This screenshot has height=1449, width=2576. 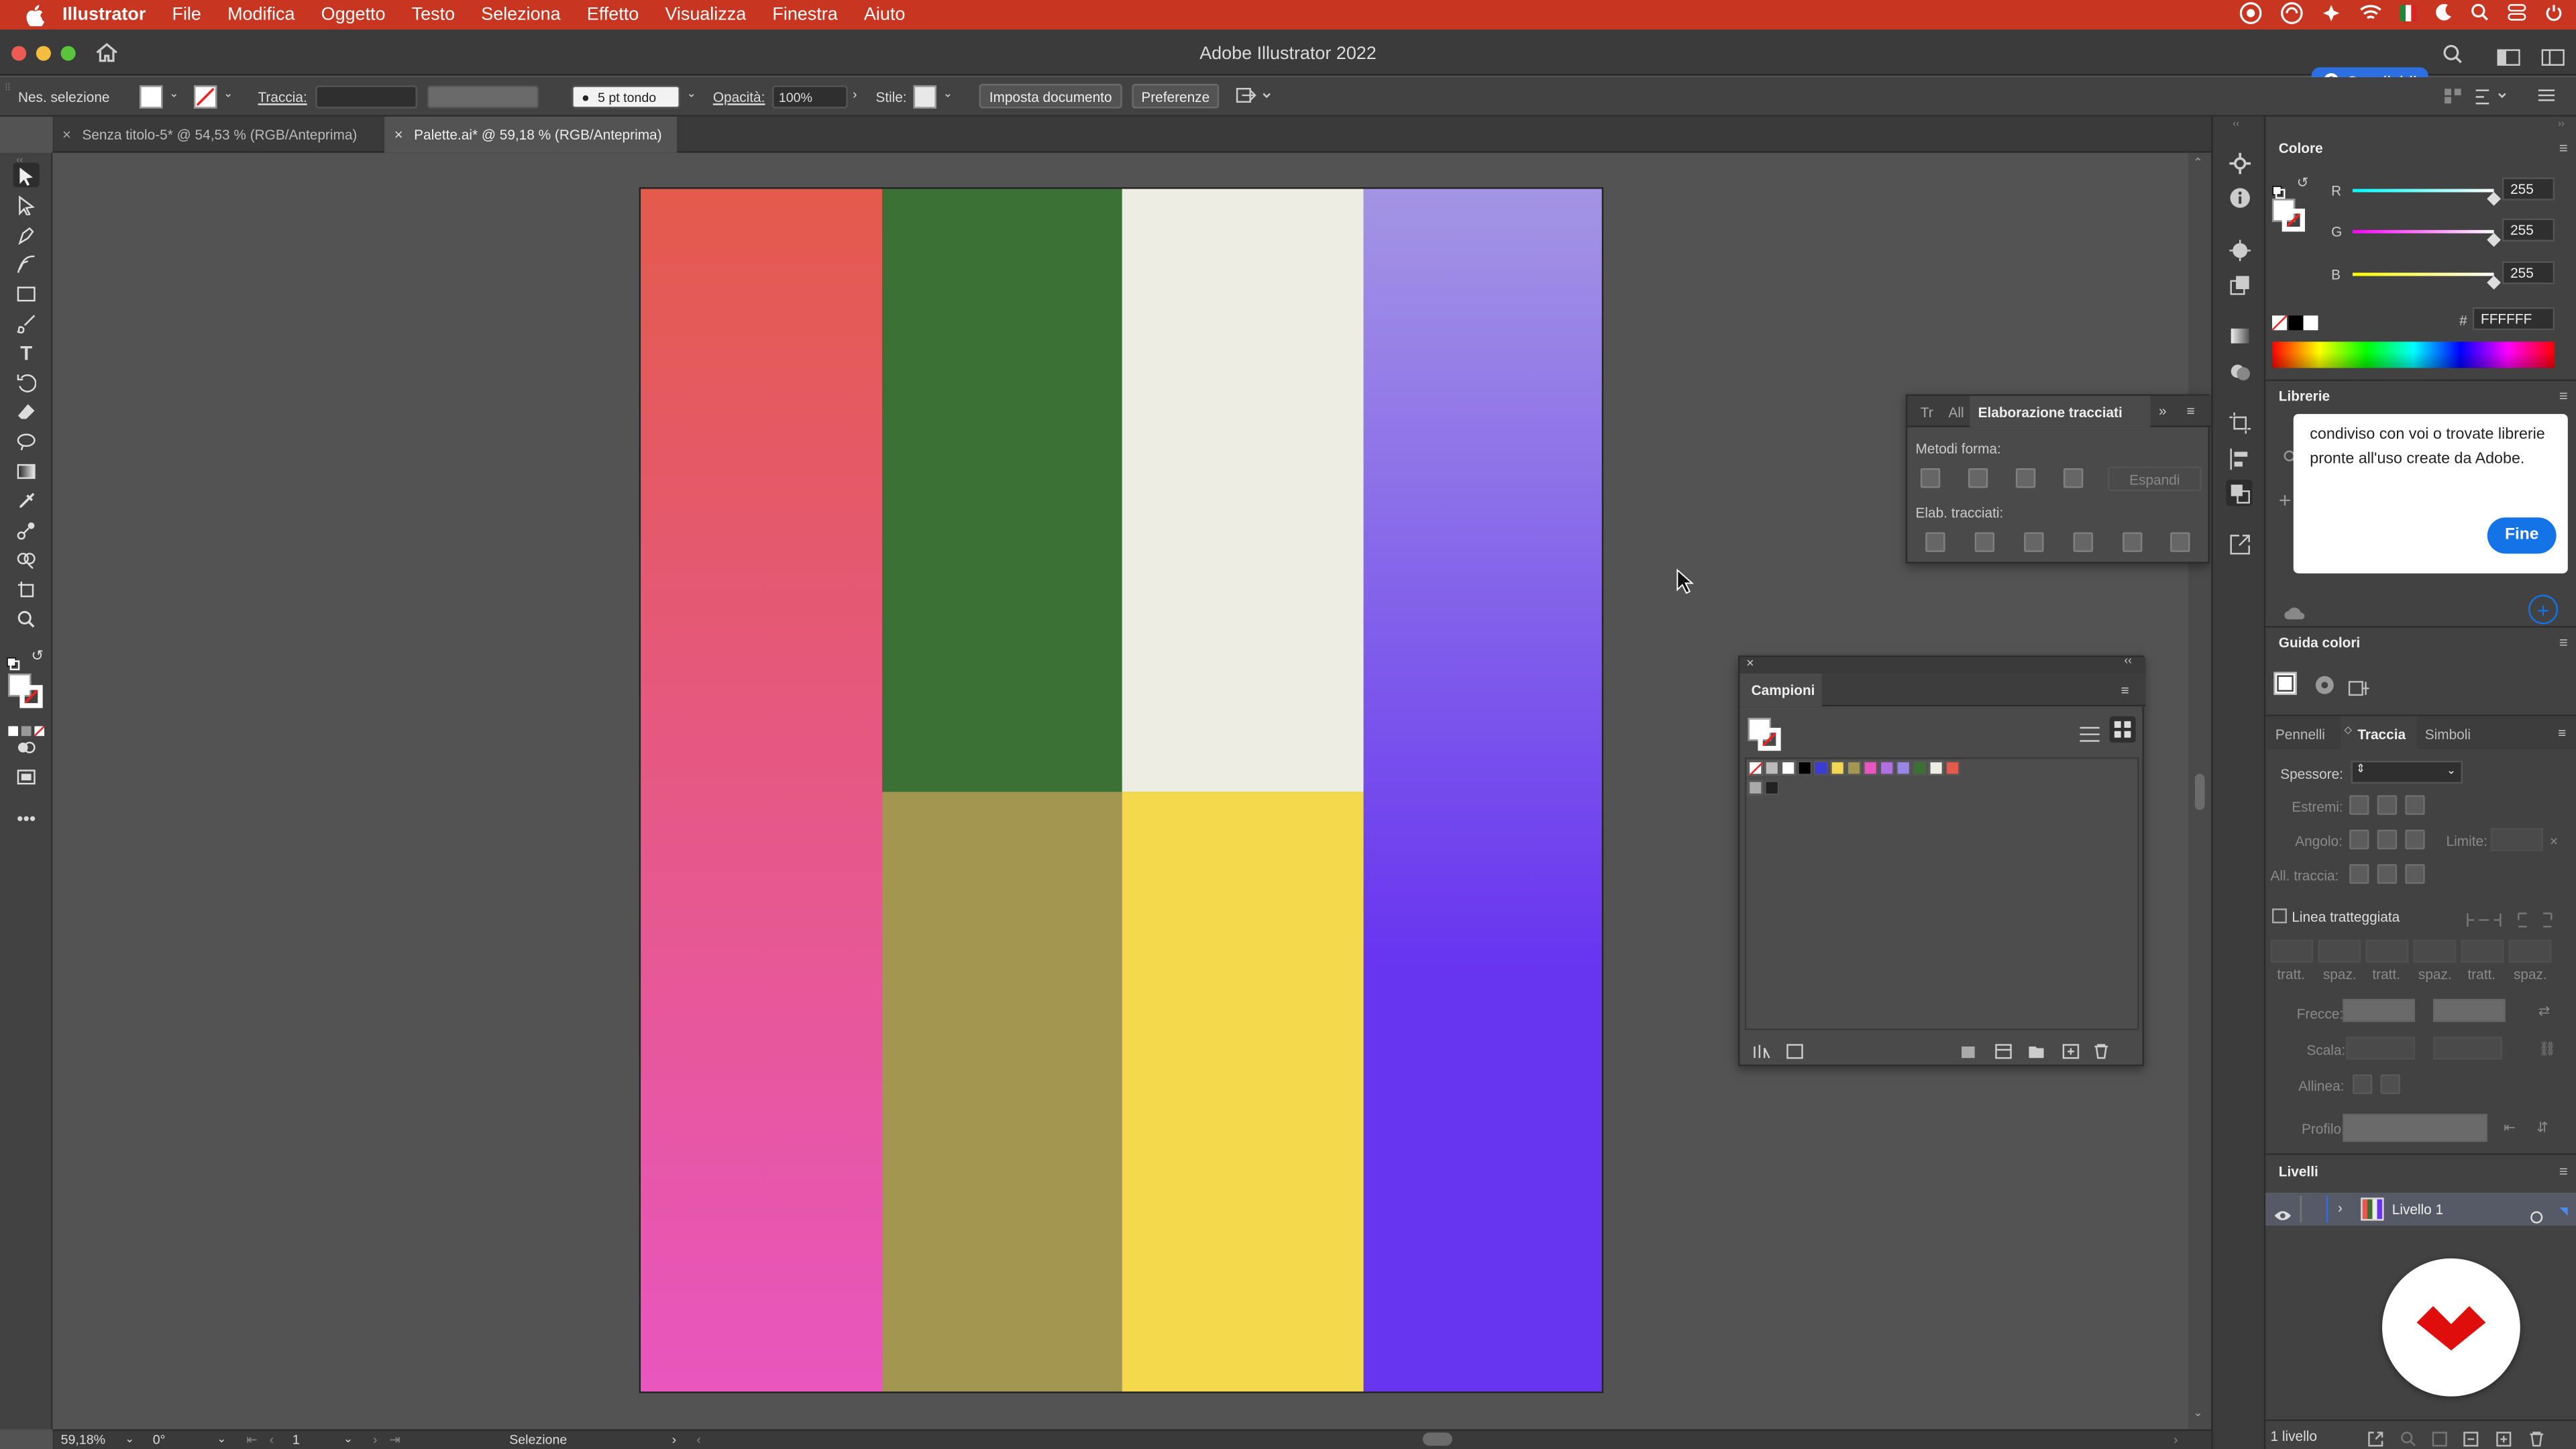 What do you see at coordinates (2544, 1011) in the screenshot?
I see `swap-arrowheads-icon: ⇄` at bounding box center [2544, 1011].